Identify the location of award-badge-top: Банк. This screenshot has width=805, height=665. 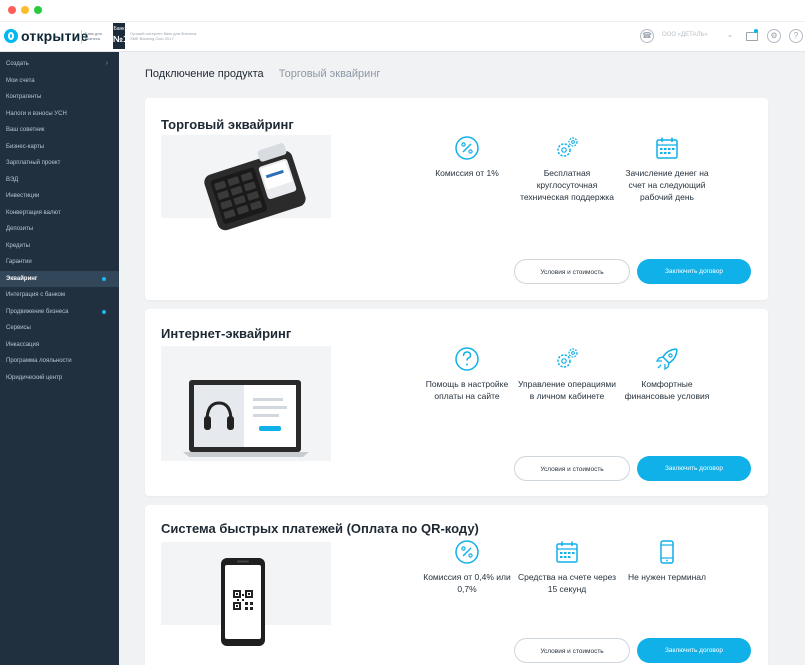
(119, 29).